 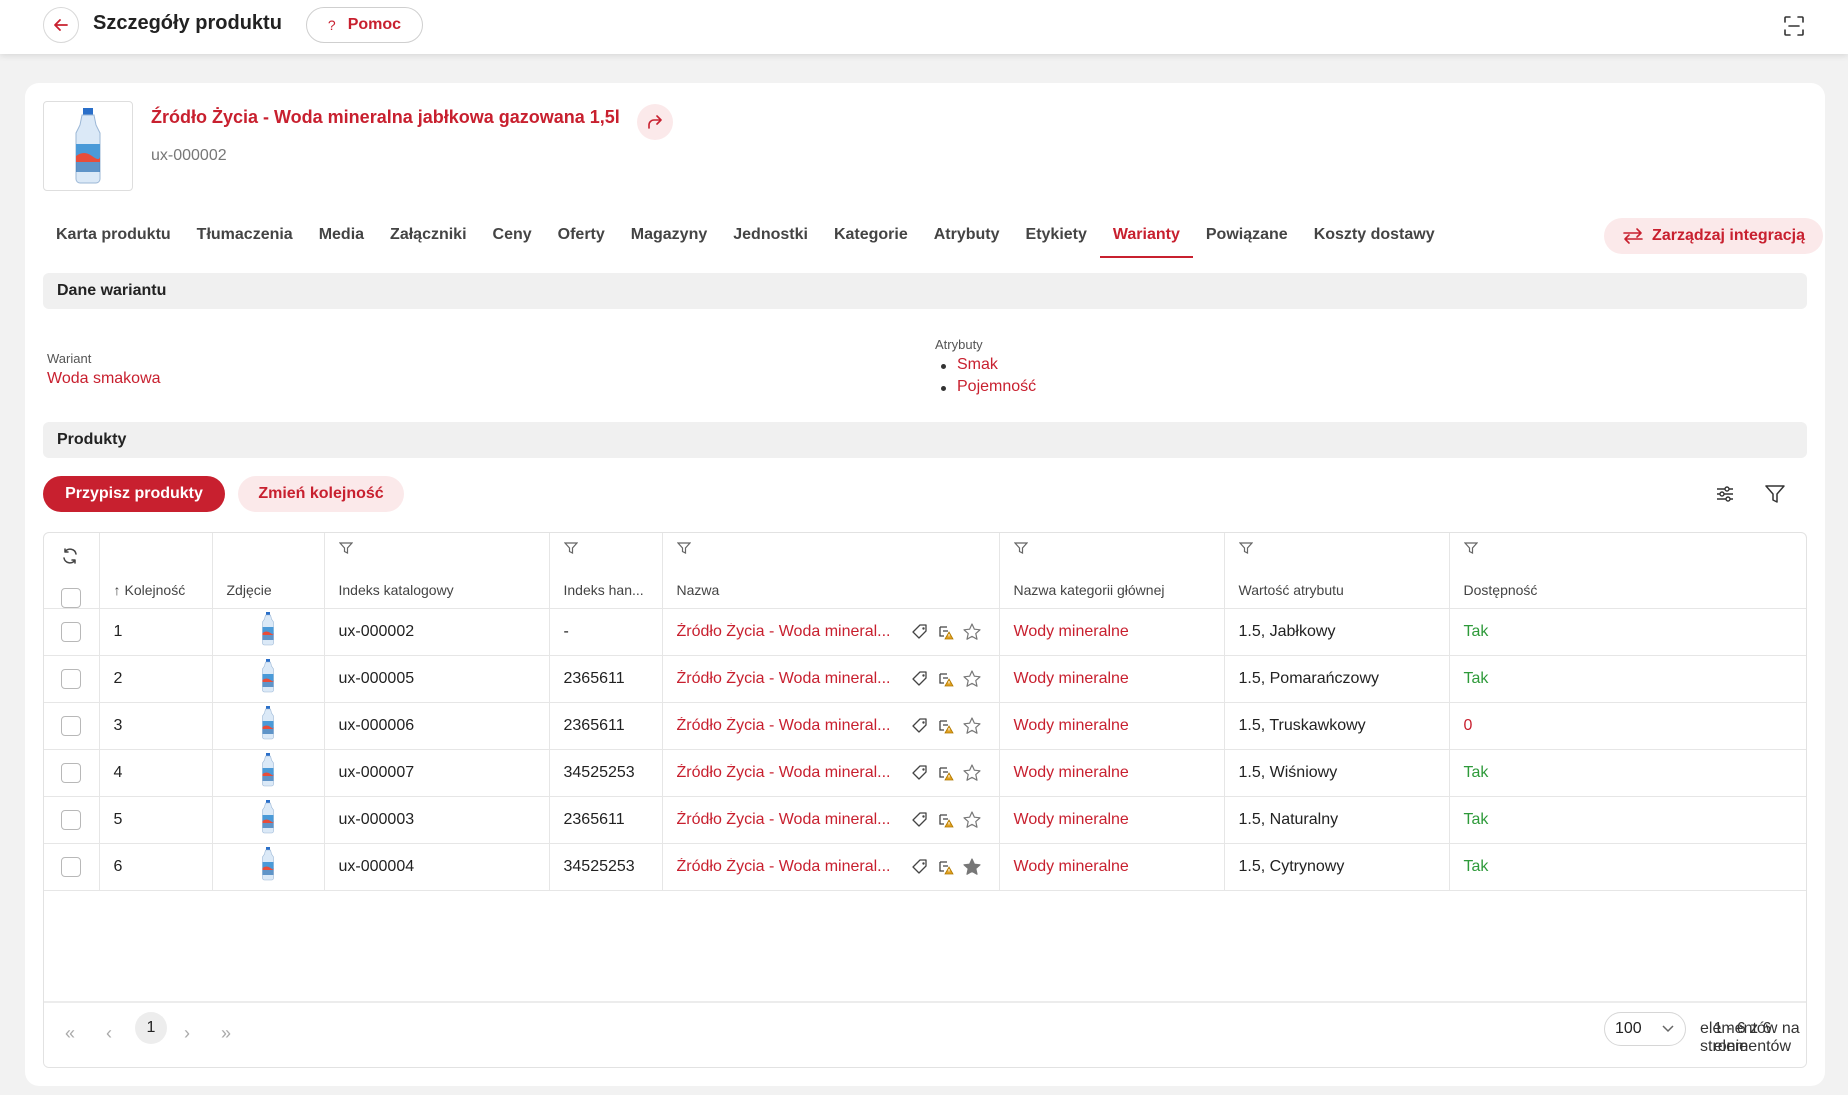 I want to click on tab-atrybuty: Atrybuty, so click(x=967, y=239).